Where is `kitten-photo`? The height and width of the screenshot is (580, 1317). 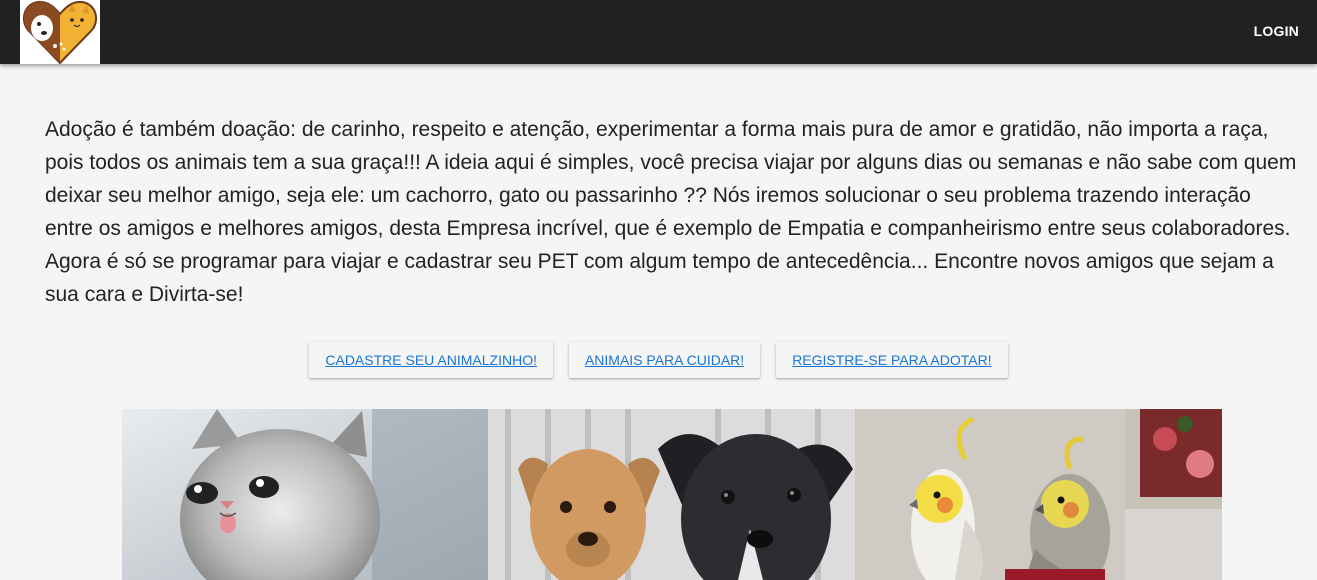 kitten-photo is located at coordinates (305, 494).